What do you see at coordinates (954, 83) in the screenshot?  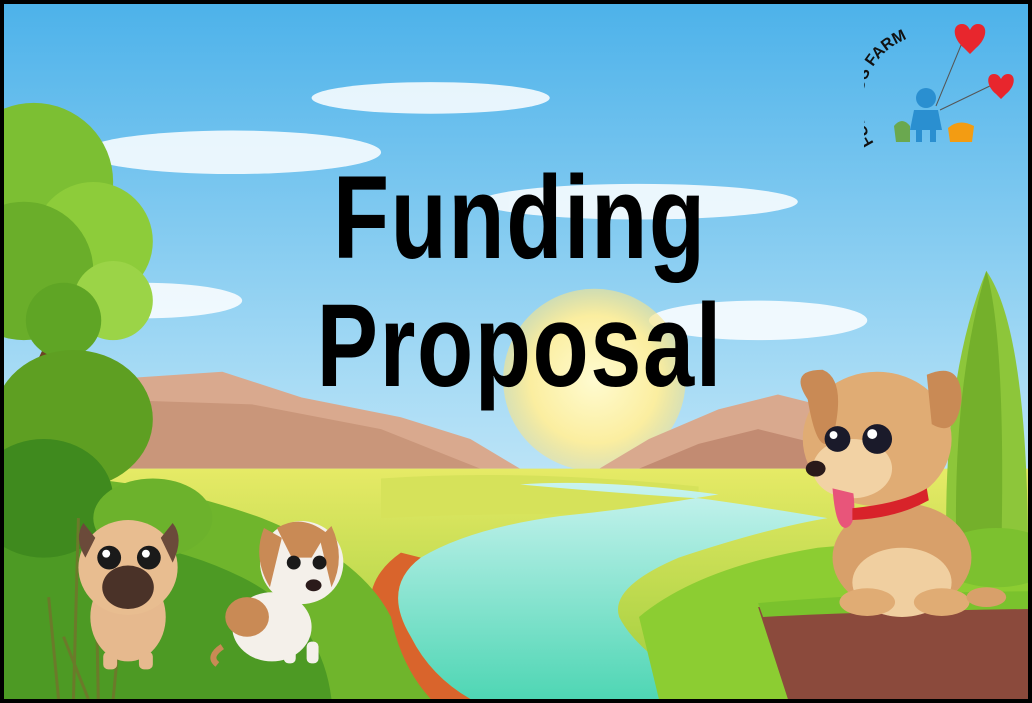 I see `girl-with-pets-heart-balloons-icon` at bounding box center [954, 83].